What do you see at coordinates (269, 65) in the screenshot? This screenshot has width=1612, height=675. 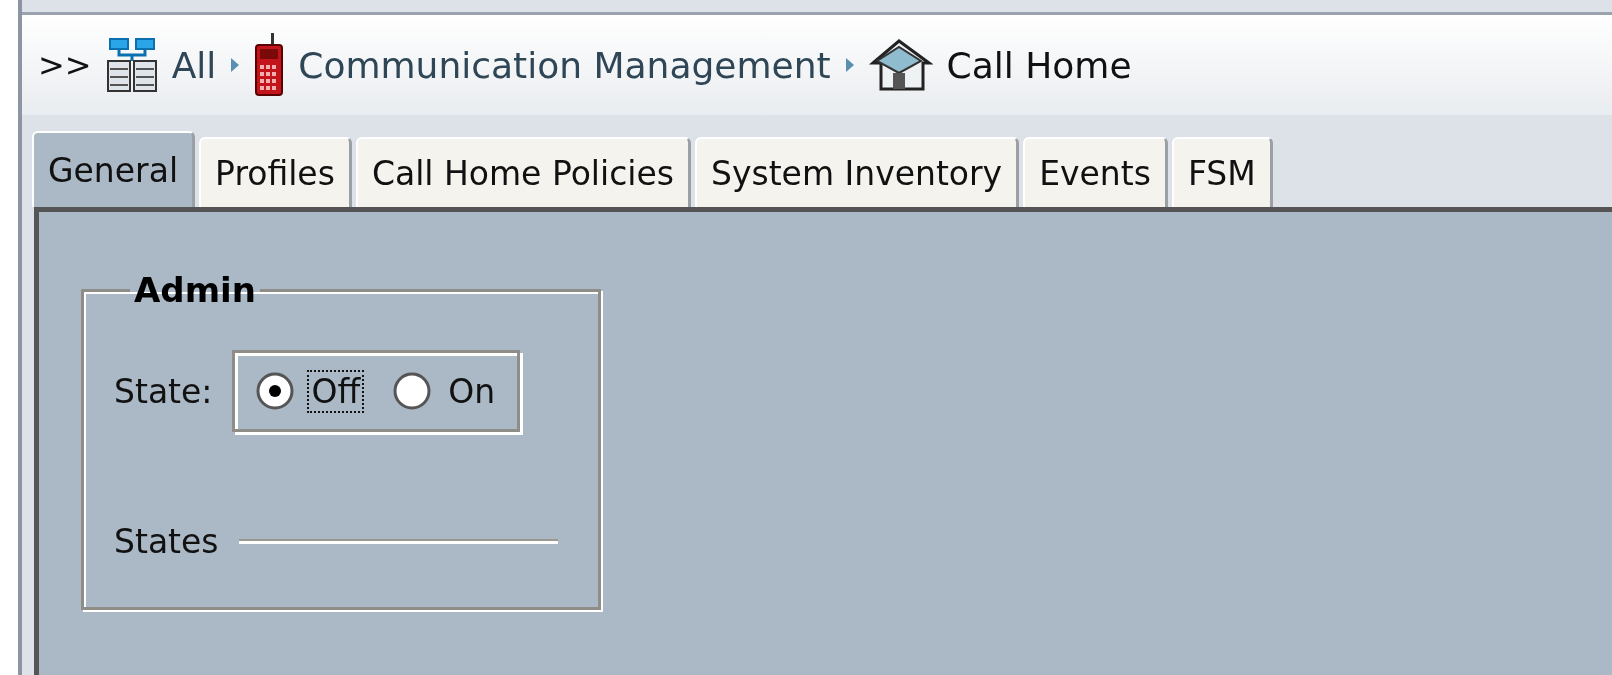 I see `phone-icon` at bounding box center [269, 65].